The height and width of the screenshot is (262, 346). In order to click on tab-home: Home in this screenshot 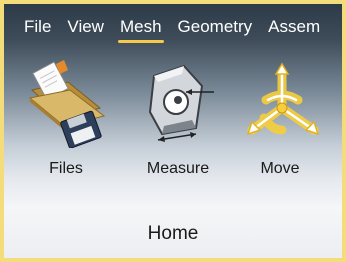, I will do `click(173, 234)`.